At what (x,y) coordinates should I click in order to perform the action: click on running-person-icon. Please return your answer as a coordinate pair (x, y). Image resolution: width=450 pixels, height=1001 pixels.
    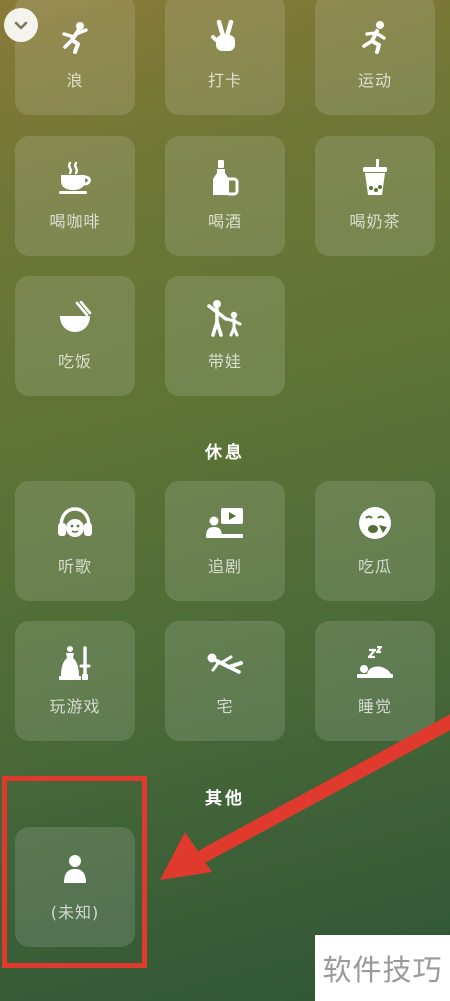
    Looking at the image, I should click on (375, 37).